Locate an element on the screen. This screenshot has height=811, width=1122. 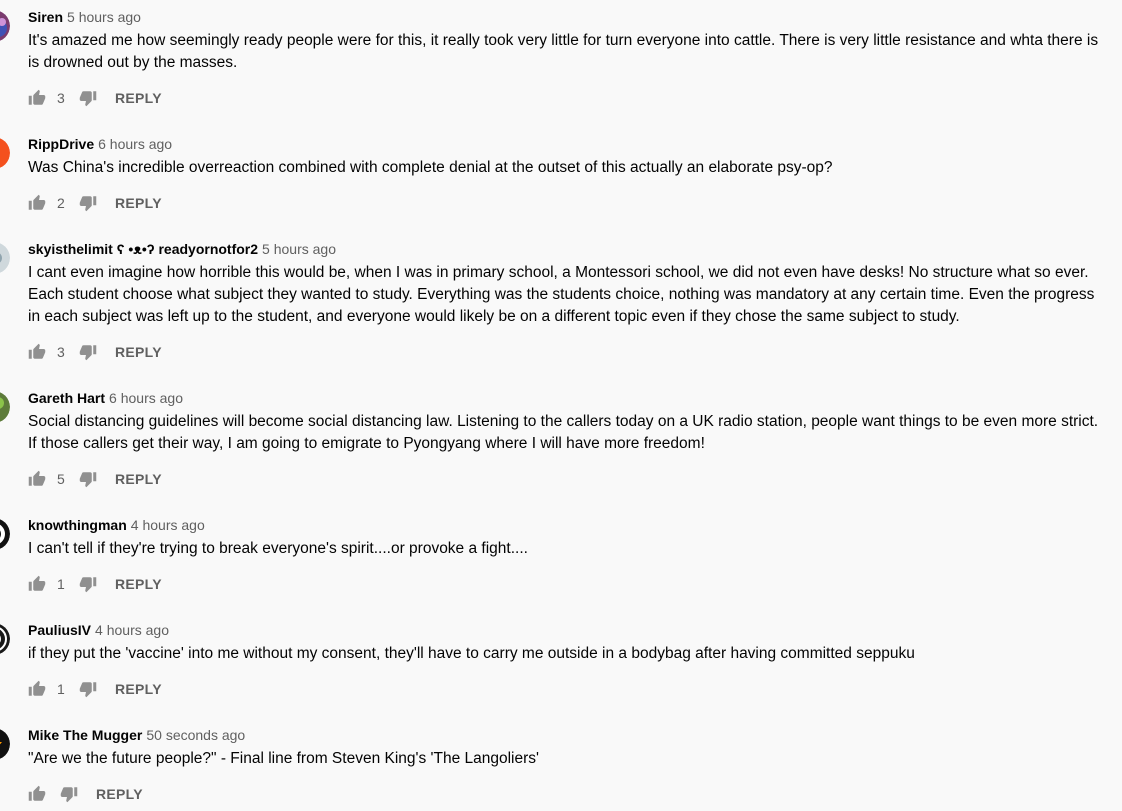
author-name: Siren is located at coordinates (45, 17).